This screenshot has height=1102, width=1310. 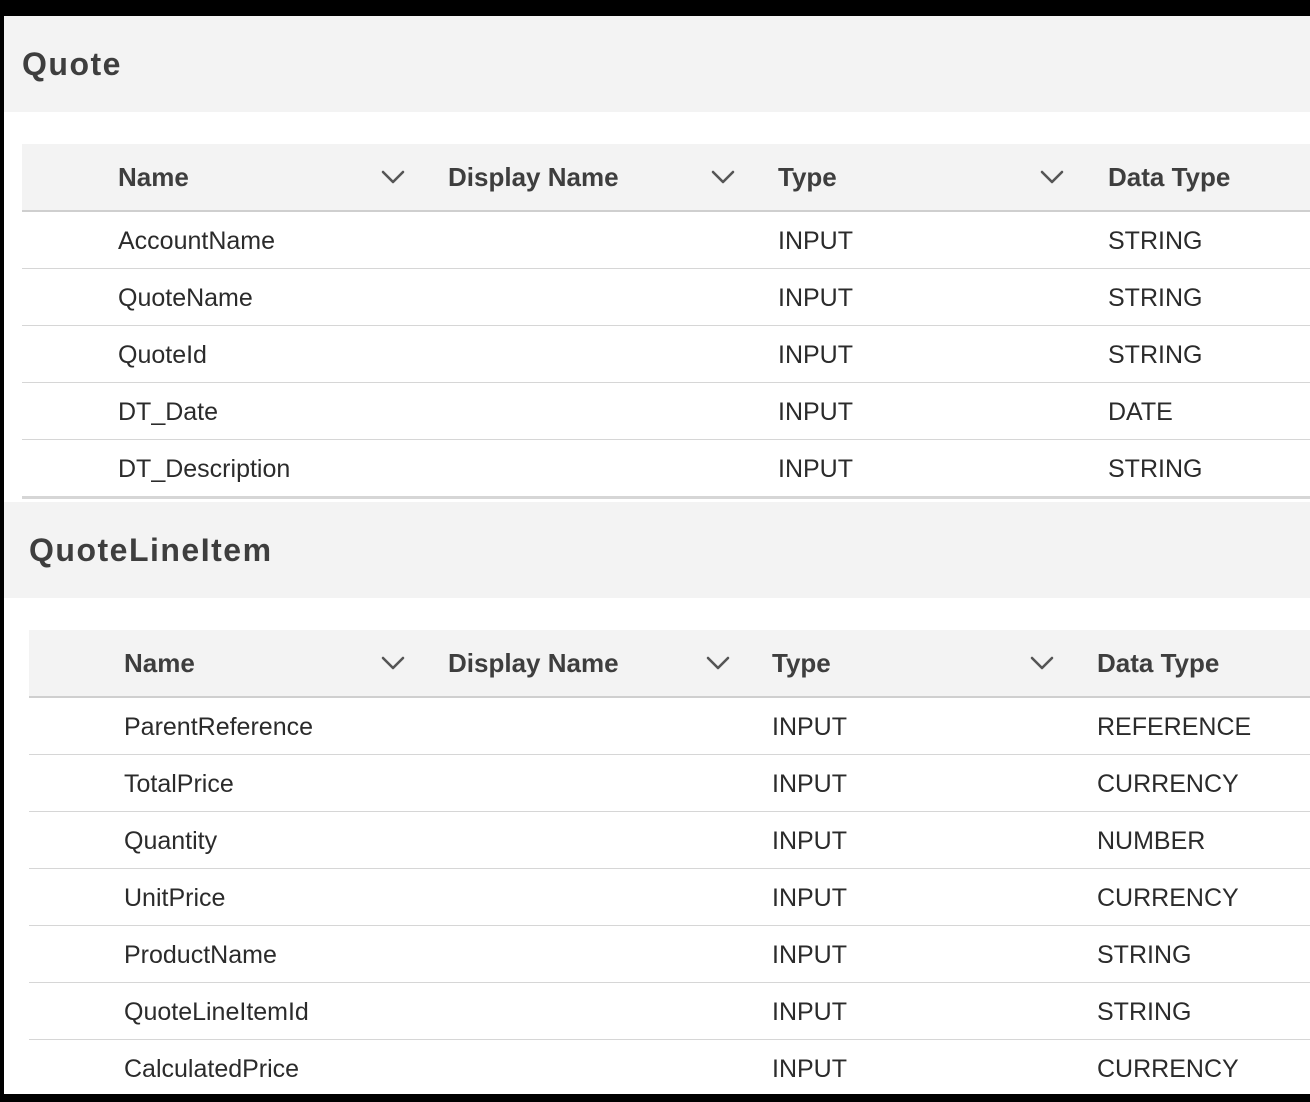 What do you see at coordinates (669, 954) in the screenshot?
I see `table-row: ProductName INPUT STRING` at bounding box center [669, 954].